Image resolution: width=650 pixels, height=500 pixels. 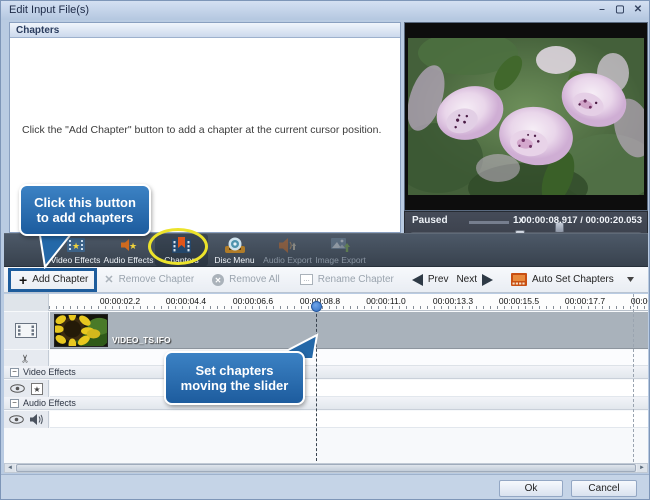 What do you see at coordinates (14, 403) in the screenshot?
I see `collapse-audio-effects-icon: −` at bounding box center [14, 403].